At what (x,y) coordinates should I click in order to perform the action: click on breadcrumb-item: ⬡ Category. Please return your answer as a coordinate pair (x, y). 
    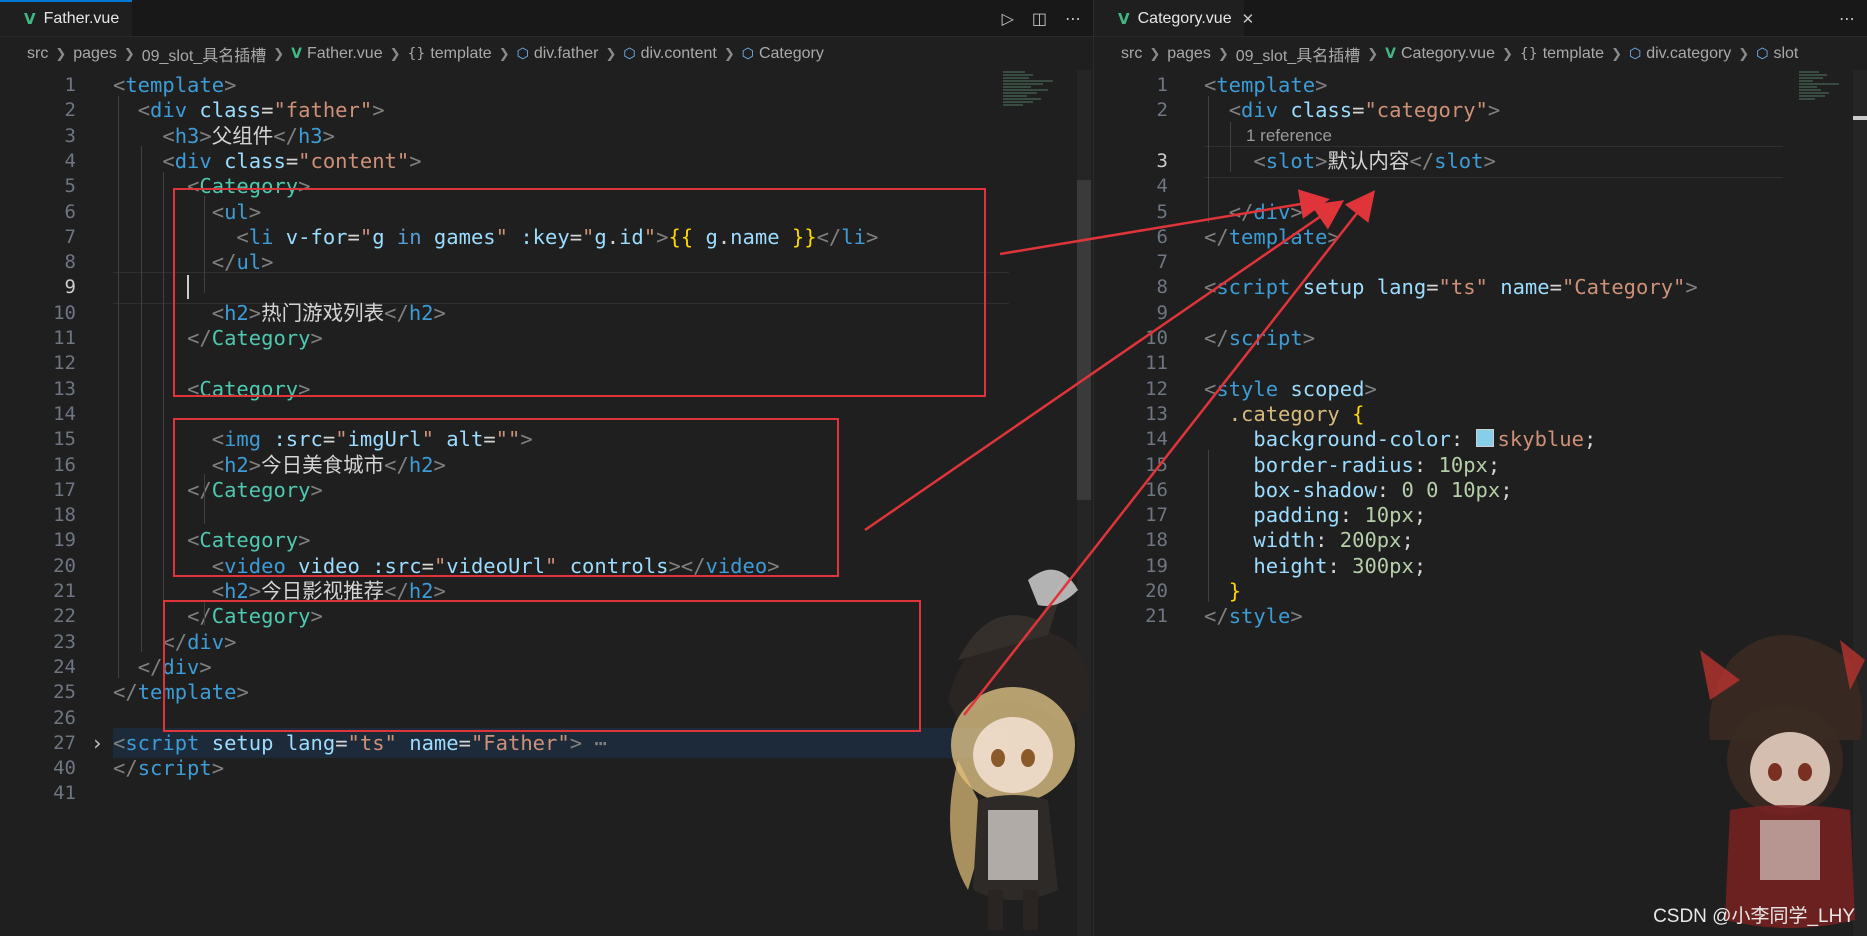
    Looking at the image, I should click on (783, 54).